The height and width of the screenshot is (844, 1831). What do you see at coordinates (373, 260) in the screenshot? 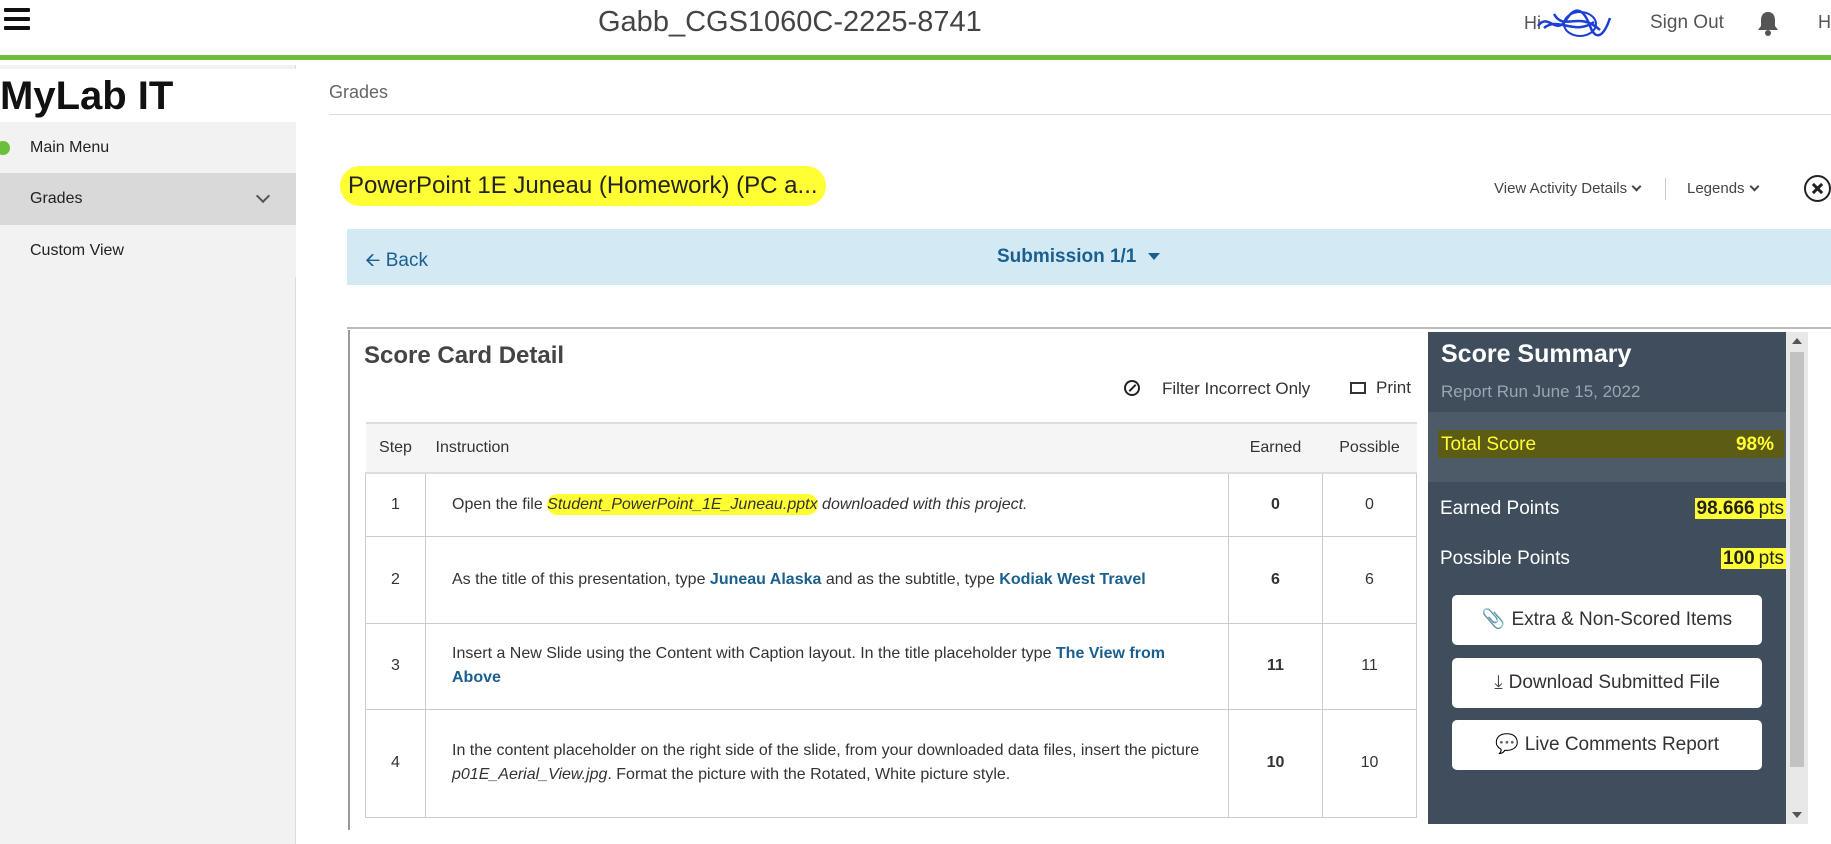
I see `arrow-left-icon: 🡨` at bounding box center [373, 260].